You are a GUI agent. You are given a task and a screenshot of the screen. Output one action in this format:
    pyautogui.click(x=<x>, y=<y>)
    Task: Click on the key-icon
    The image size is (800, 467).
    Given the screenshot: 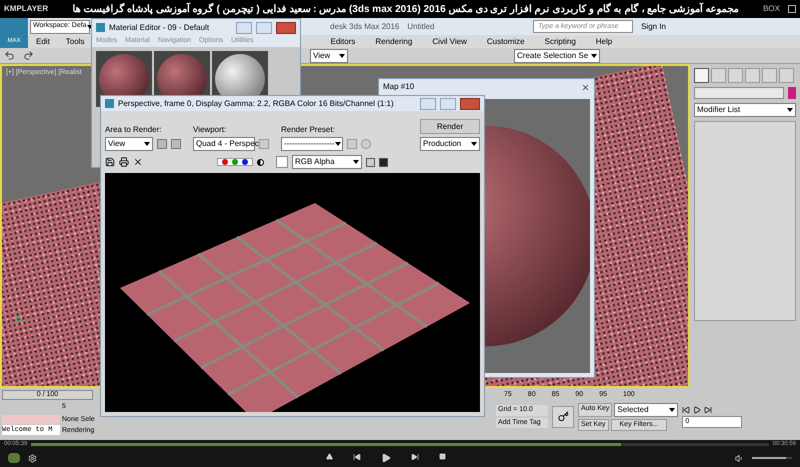 What is the action you would take?
    pyautogui.click(x=563, y=416)
    